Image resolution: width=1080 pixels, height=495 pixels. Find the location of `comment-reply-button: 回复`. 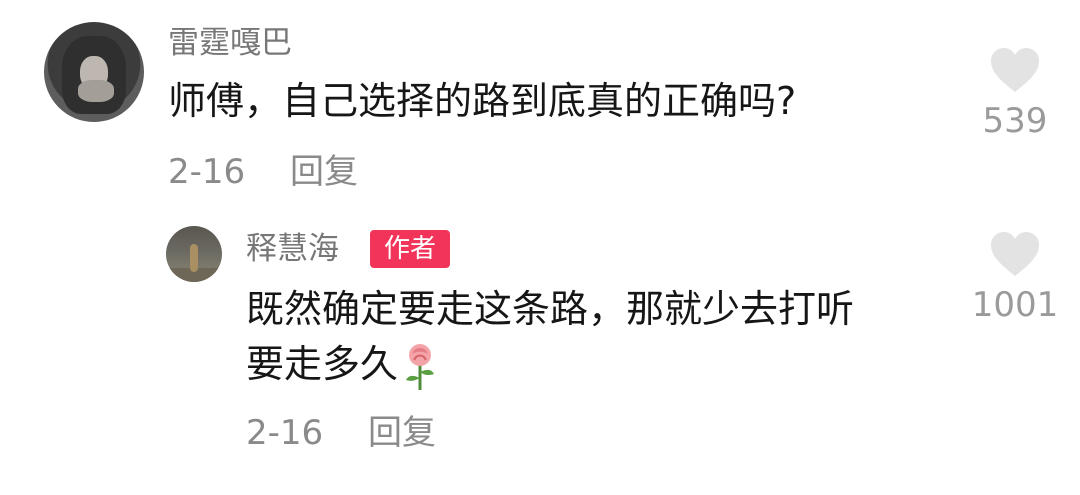

comment-reply-button: 回复 is located at coordinates (324, 172).